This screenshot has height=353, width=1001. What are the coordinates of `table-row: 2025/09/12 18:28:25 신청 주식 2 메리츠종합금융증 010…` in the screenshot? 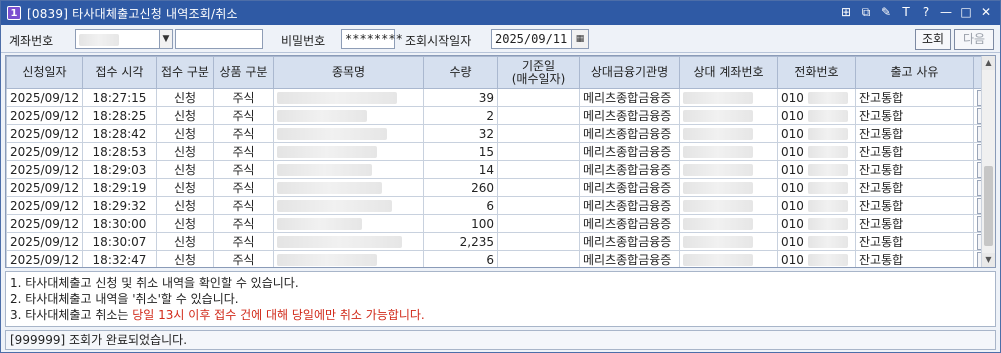 It's located at (500, 115).